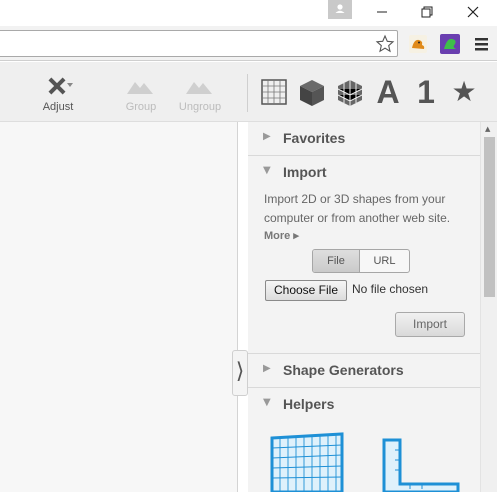 The width and height of the screenshot is (497, 492). I want to click on file-status: No file chosen, so click(390, 289).